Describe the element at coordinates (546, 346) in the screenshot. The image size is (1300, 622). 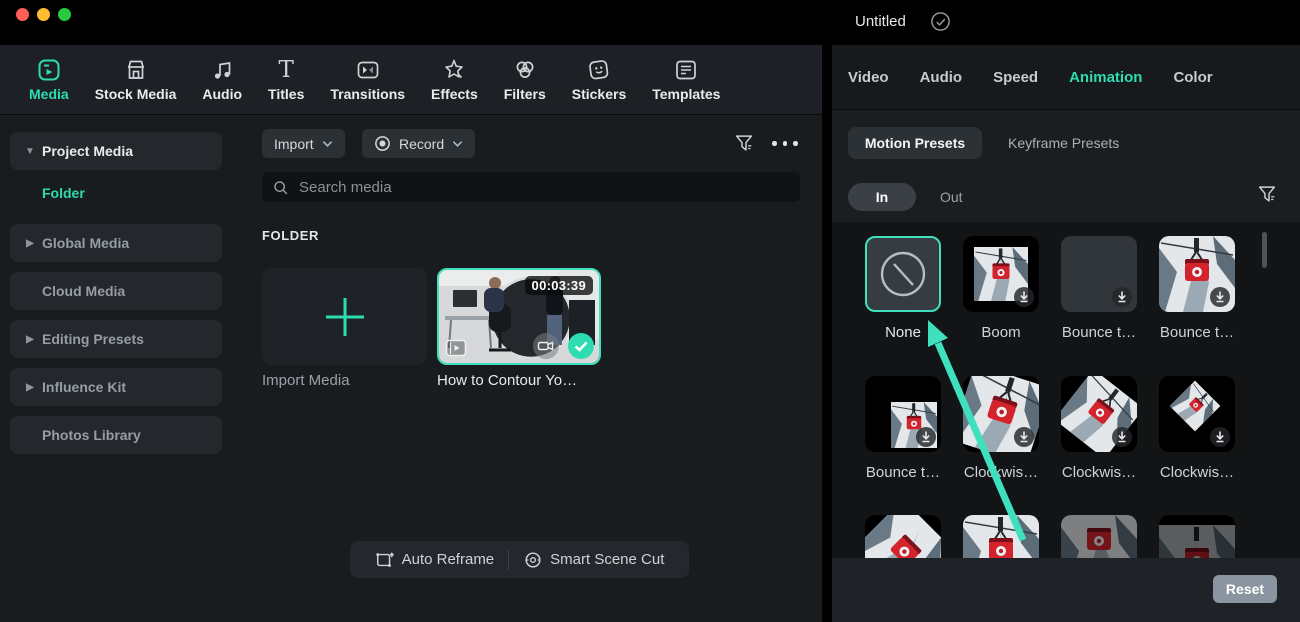
I see `camera-icon` at that location.